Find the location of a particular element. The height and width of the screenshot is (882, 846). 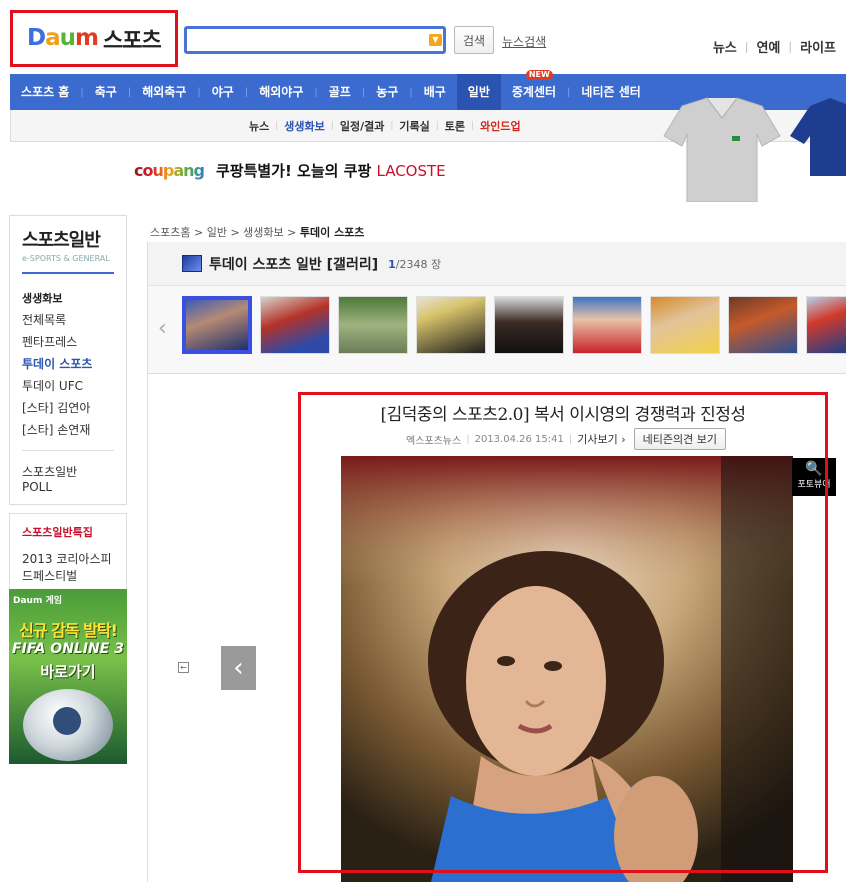

news-search-link: 뉴스검색 is located at coordinates (524, 41).